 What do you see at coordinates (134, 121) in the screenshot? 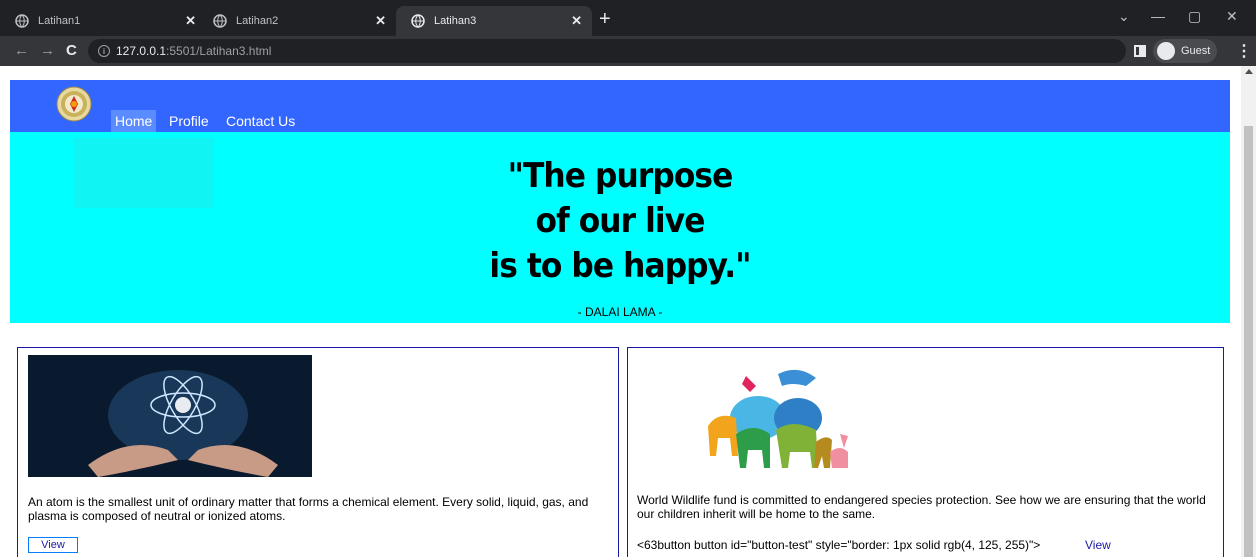
I see `nav-home-link: Home` at bounding box center [134, 121].